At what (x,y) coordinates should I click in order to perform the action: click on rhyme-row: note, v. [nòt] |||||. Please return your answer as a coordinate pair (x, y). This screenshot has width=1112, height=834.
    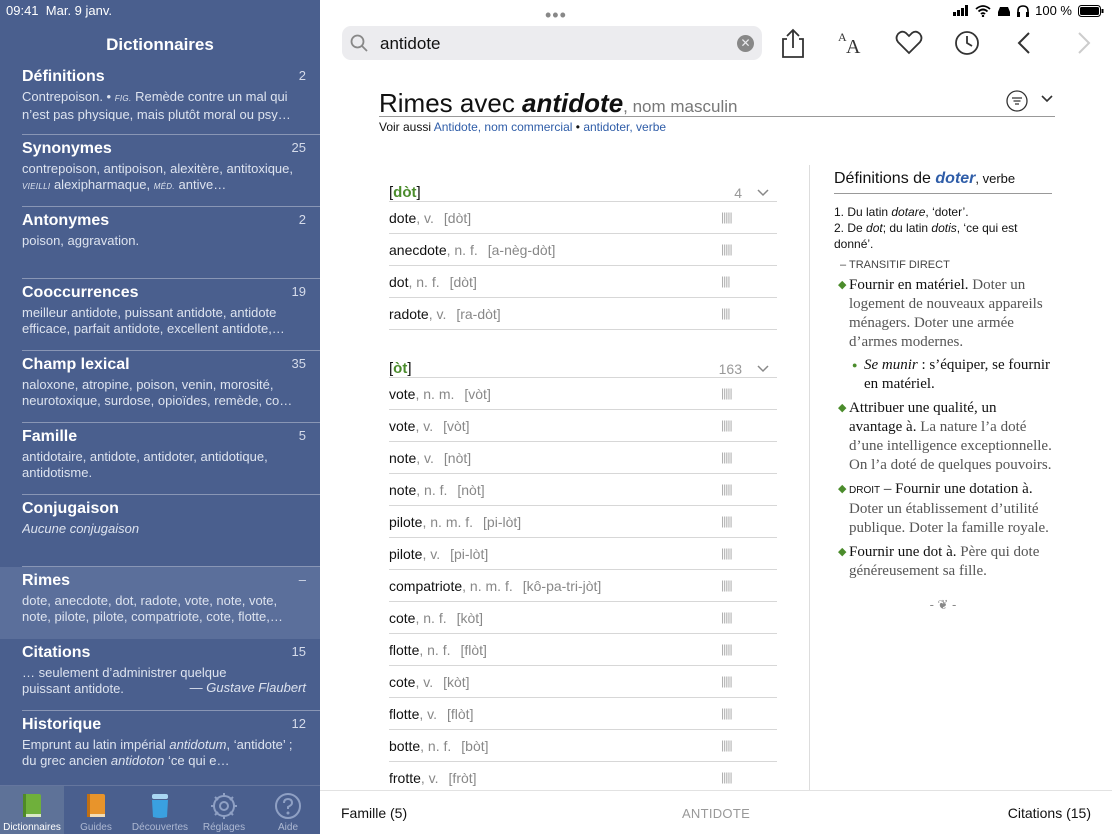
    Looking at the image, I should click on (583, 458).